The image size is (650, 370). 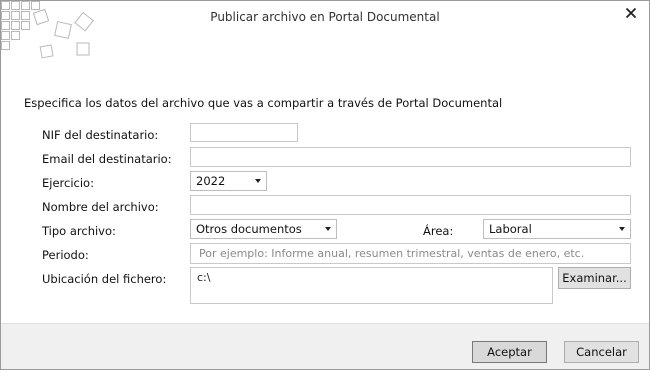 What do you see at coordinates (249, 229) in the screenshot?
I see `tipo-value: Otros documentos` at bounding box center [249, 229].